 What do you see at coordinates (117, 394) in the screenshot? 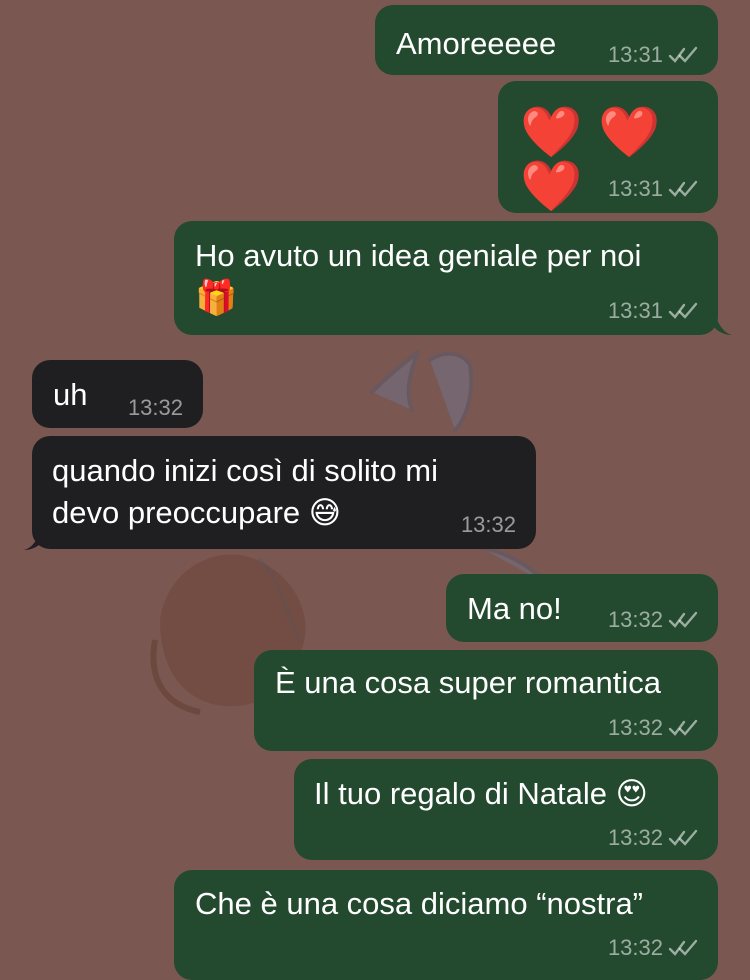
I see `message-incoming: uh 13:32` at bounding box center [117, 394].